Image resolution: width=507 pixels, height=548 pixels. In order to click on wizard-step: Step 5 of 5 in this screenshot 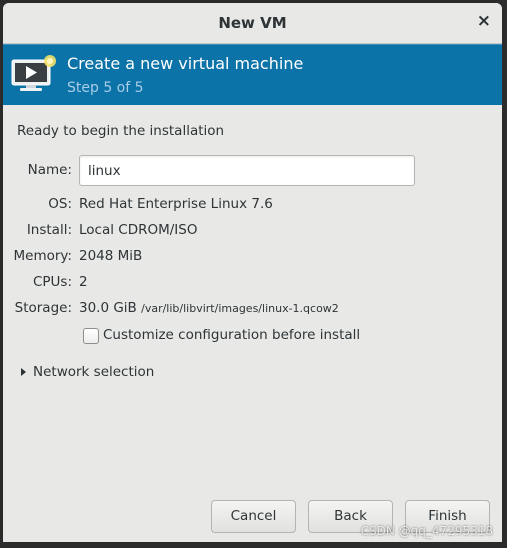, I will do `click(105, 88)`.